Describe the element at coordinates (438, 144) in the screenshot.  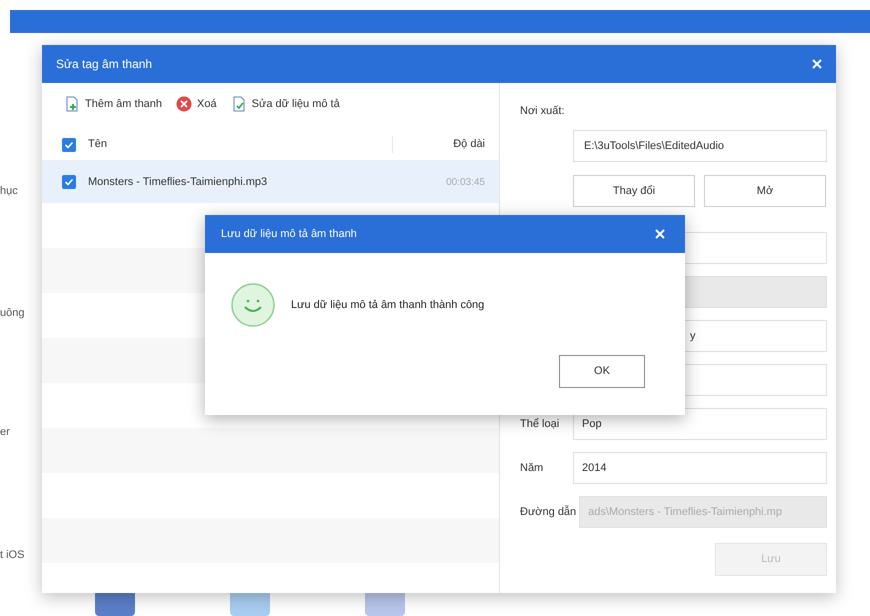
I see `column-header: Độ dài` at that location.